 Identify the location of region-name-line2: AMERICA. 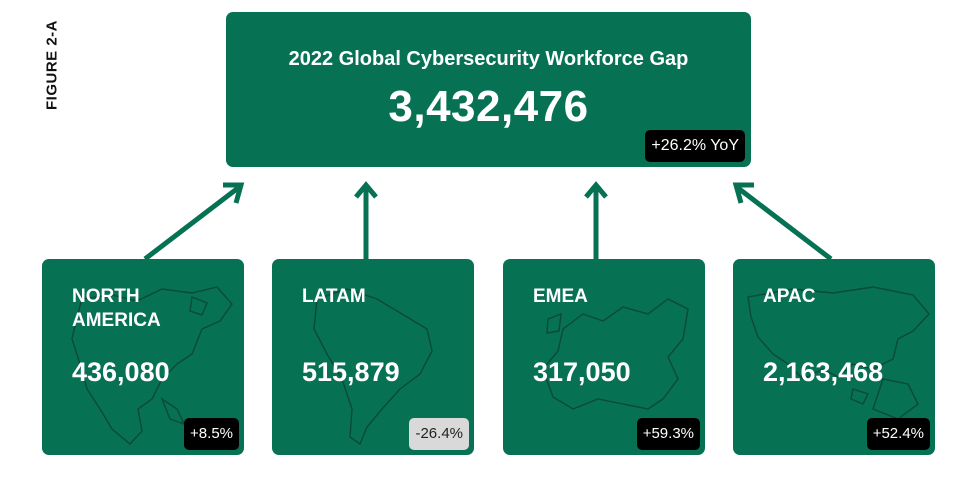
(116, 320).